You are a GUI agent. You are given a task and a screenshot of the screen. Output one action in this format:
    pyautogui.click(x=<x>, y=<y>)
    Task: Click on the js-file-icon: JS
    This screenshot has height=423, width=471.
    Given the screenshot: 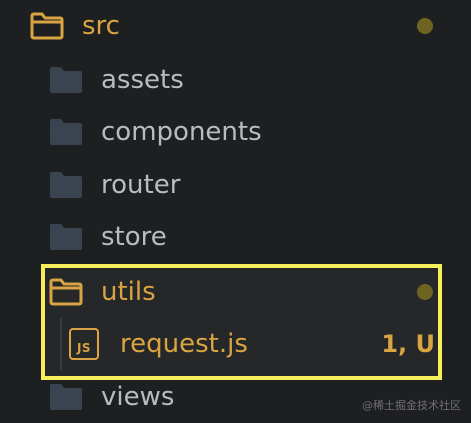 What is the action you would take?
    pyautogui.click(x=84, y=344)
    